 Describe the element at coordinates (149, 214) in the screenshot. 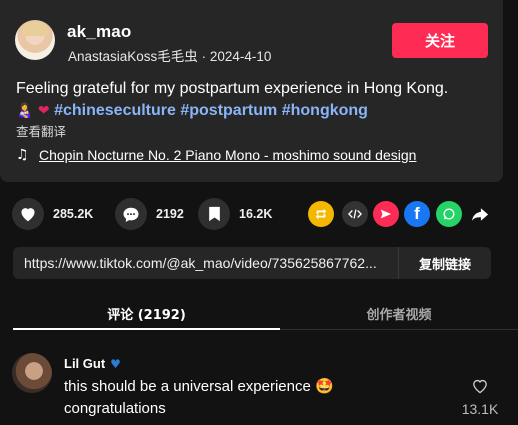

I see `comment-button: 2192` at that location.